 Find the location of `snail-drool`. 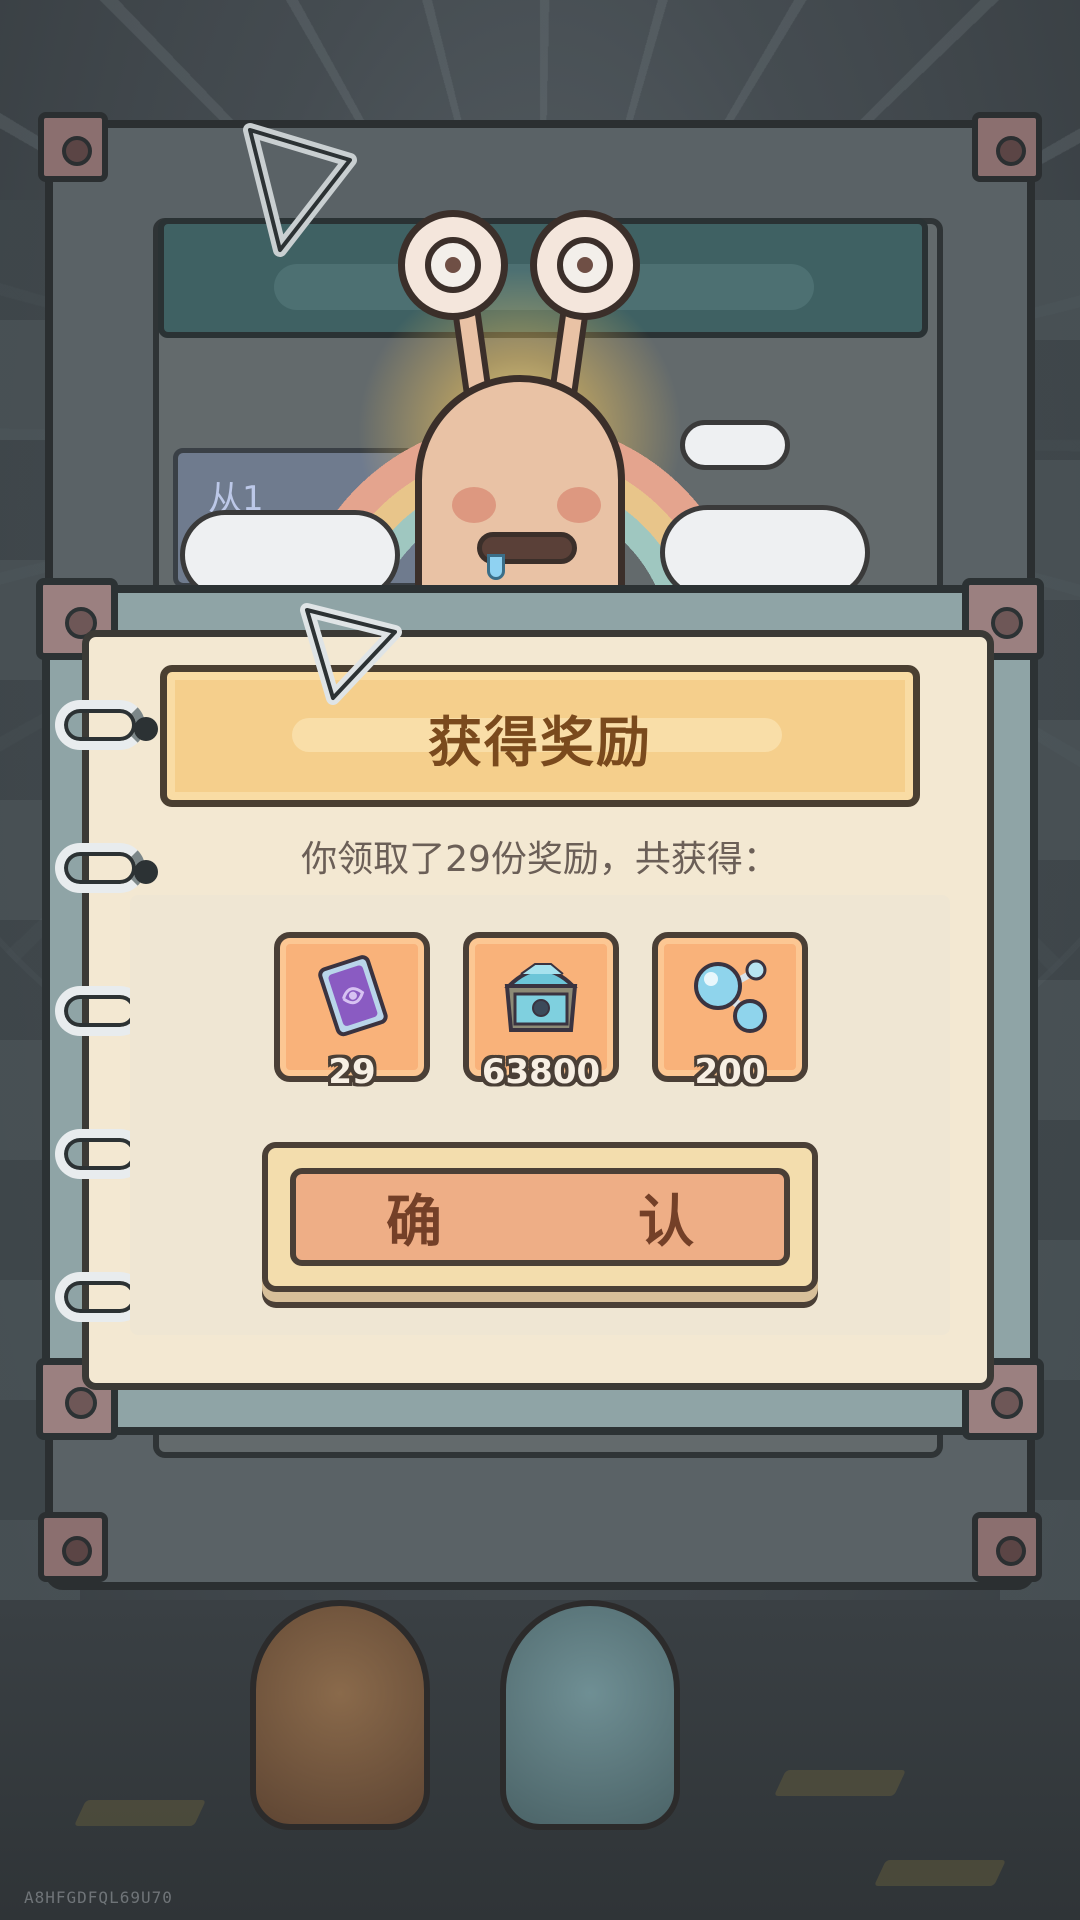

snail-drool is located at coordinates (496, 567).